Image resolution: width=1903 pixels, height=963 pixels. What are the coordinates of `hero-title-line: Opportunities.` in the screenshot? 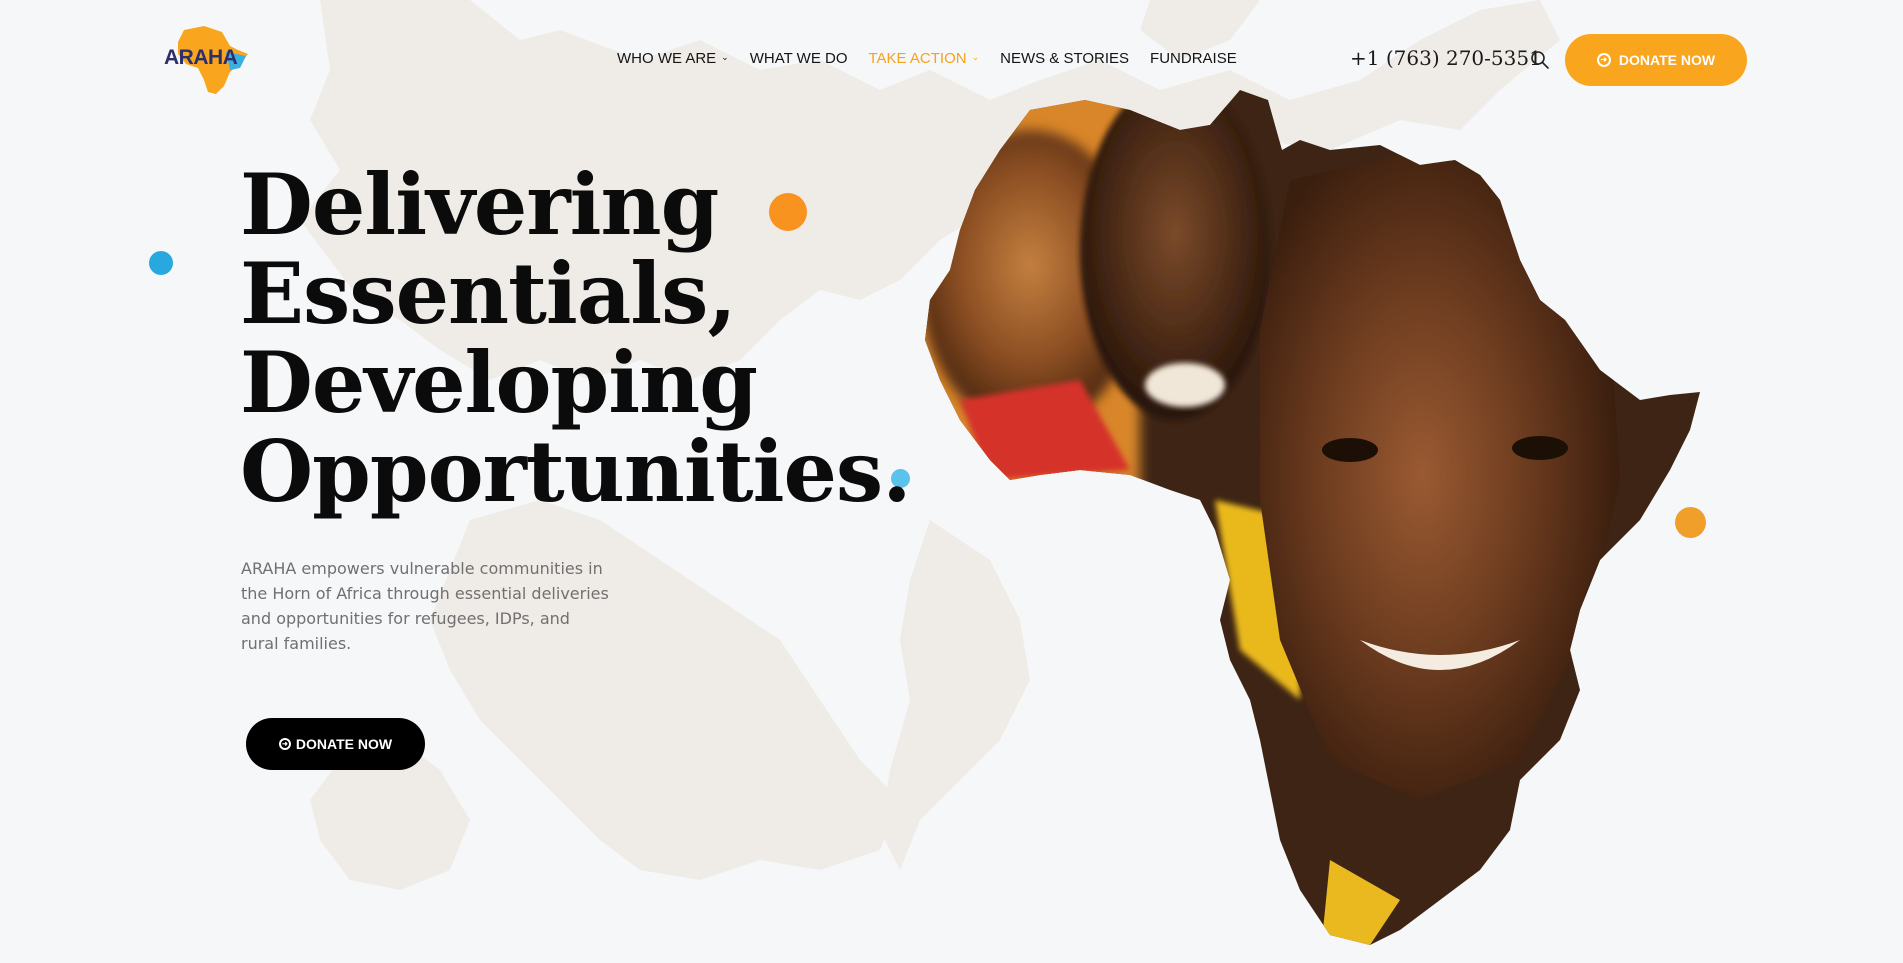 It's located at (575, 471).